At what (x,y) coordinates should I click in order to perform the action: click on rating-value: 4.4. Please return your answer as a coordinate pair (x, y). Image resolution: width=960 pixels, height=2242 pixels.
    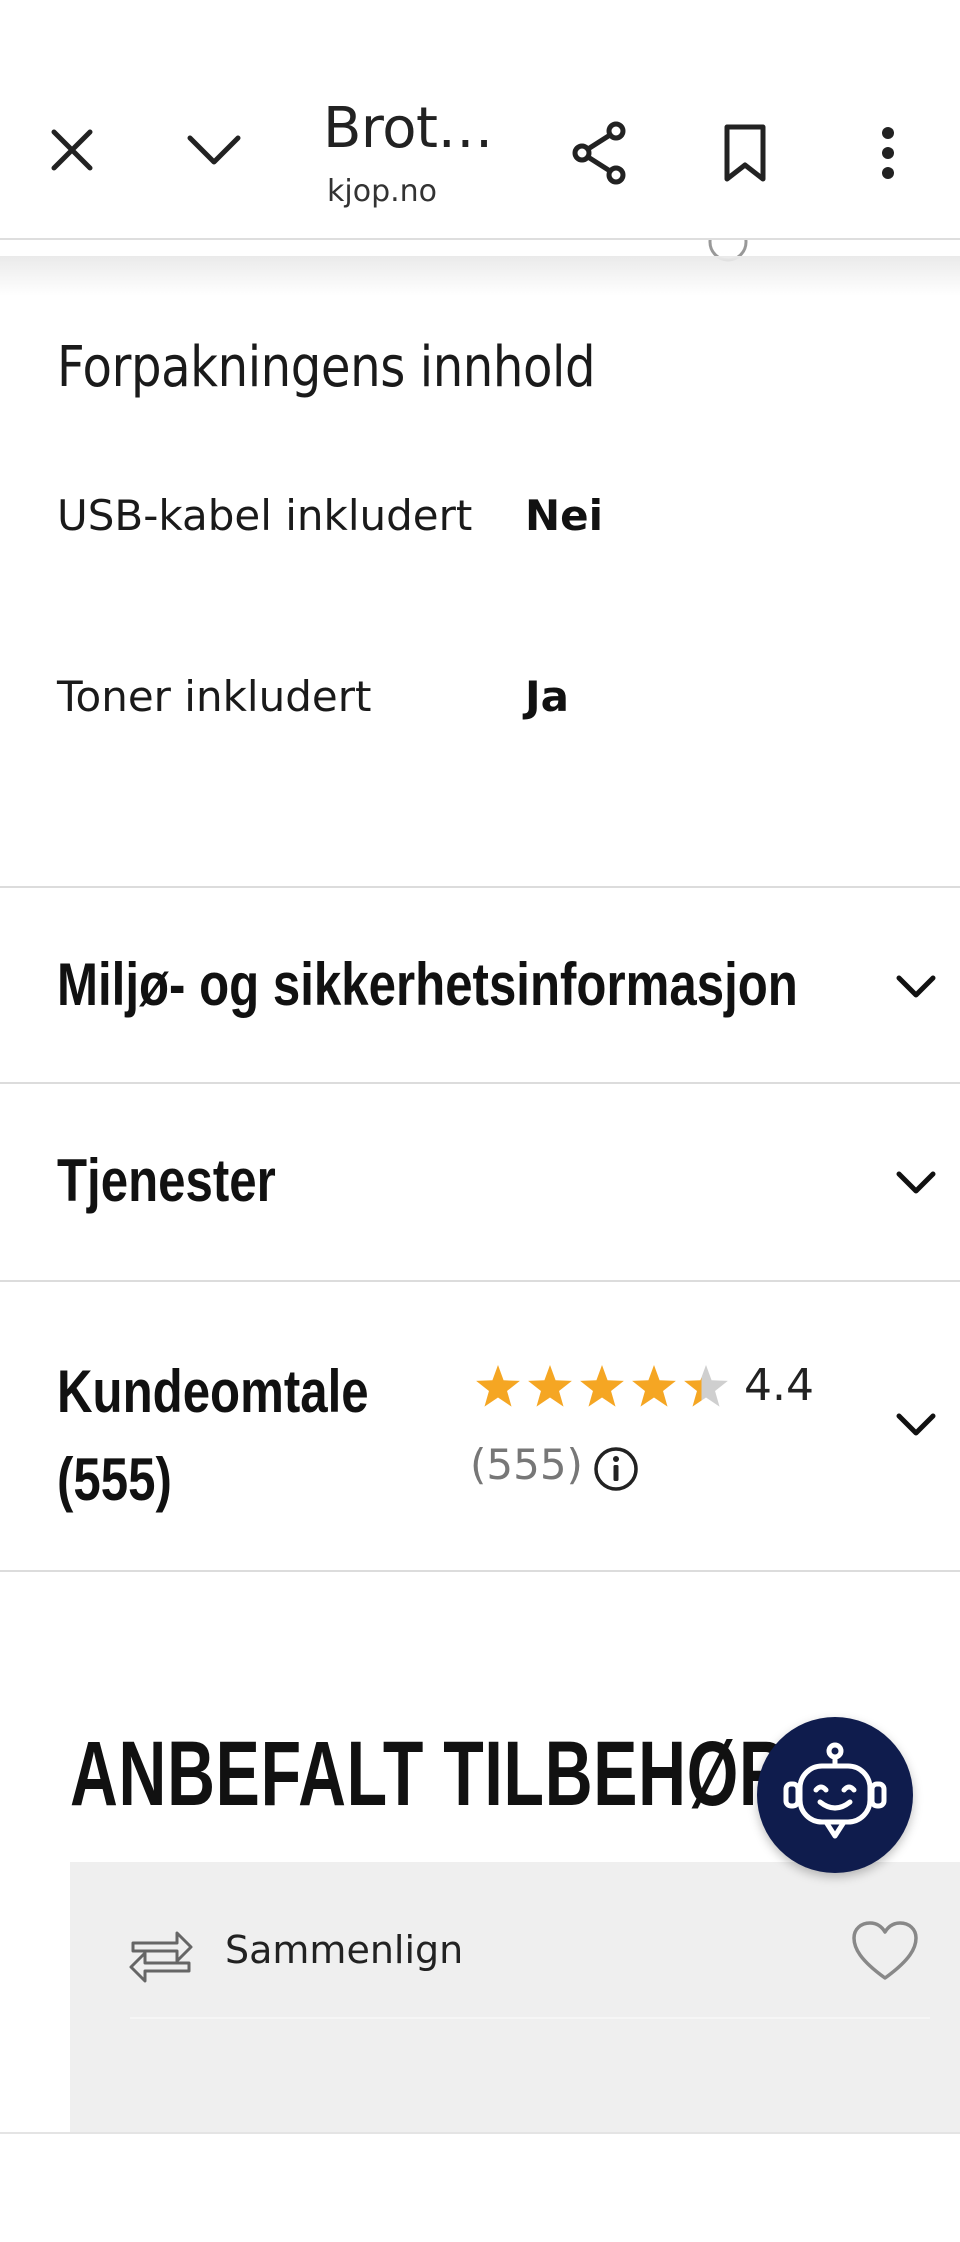
    Looking at the image, I should click on (779, 1385).